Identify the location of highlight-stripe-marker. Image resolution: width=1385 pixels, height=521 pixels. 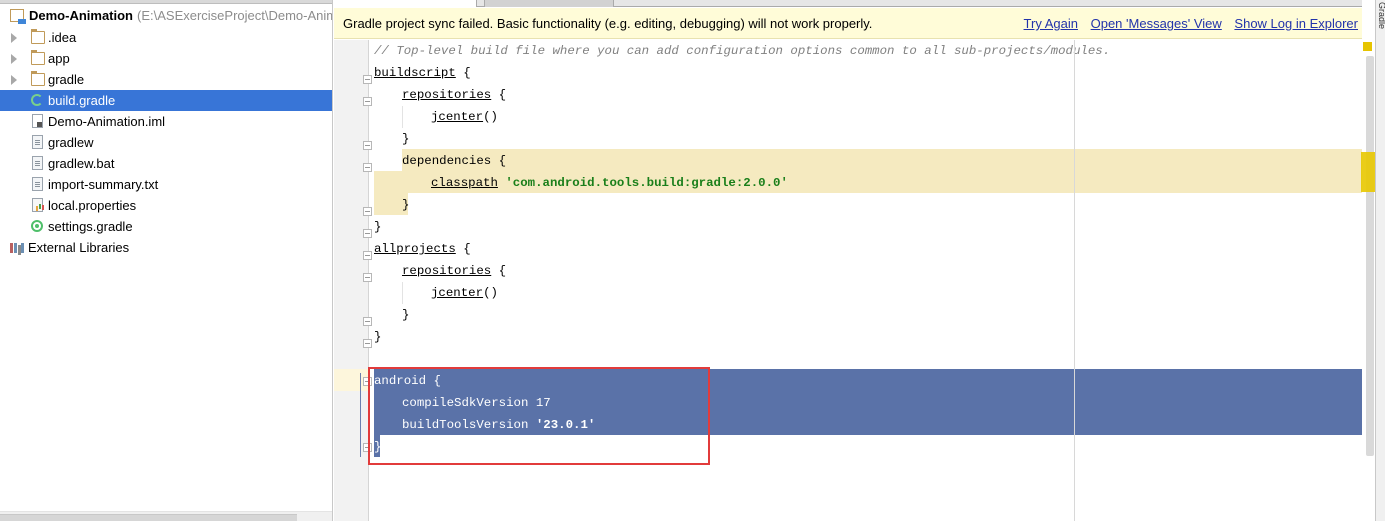
(1368, 172).